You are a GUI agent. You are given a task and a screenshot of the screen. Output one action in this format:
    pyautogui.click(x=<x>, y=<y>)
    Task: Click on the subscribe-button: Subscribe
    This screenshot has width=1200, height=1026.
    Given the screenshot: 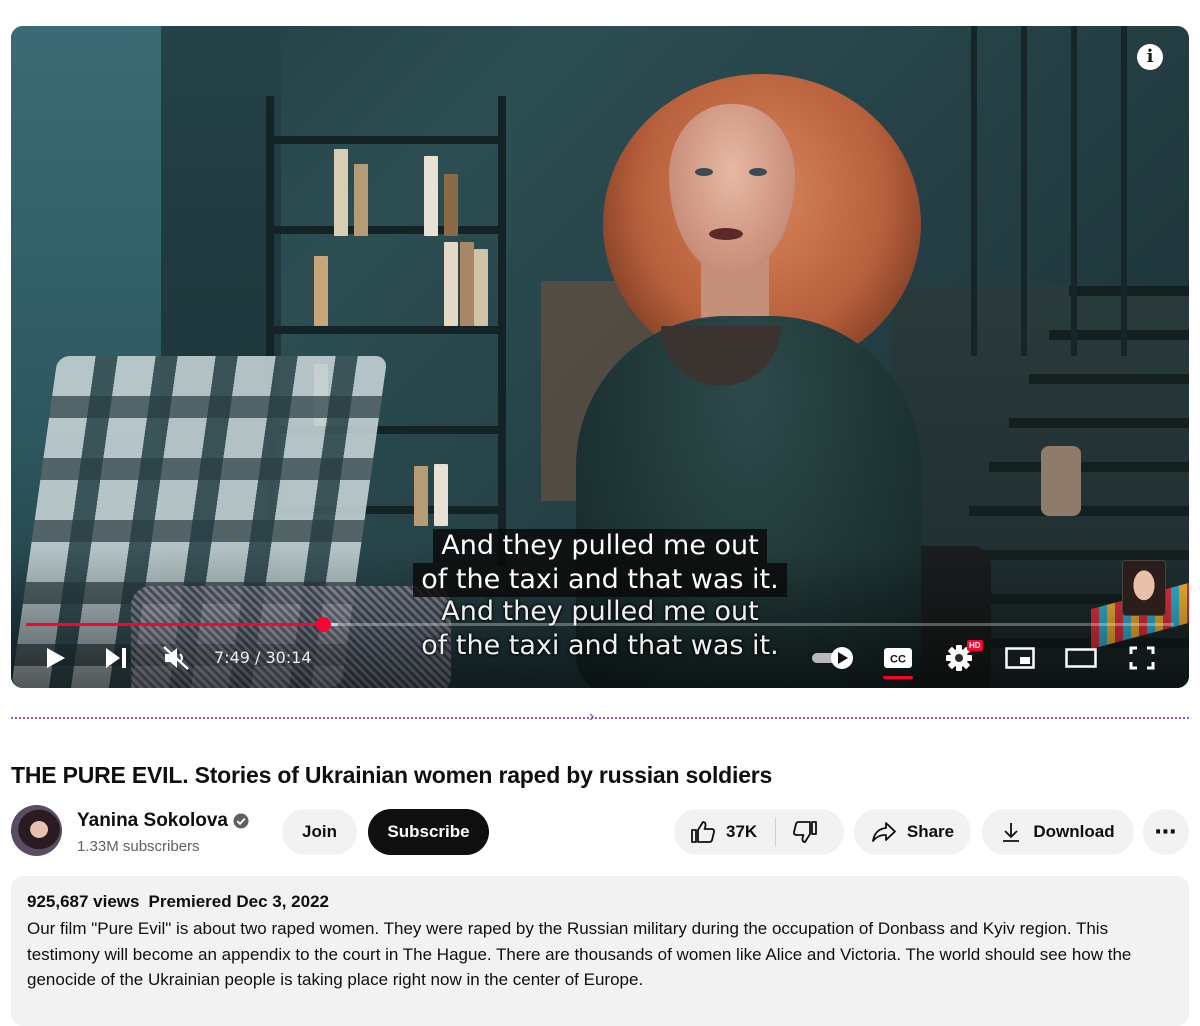 What is the action you would take?
    pyautogui.click(x=428, y=832)
    